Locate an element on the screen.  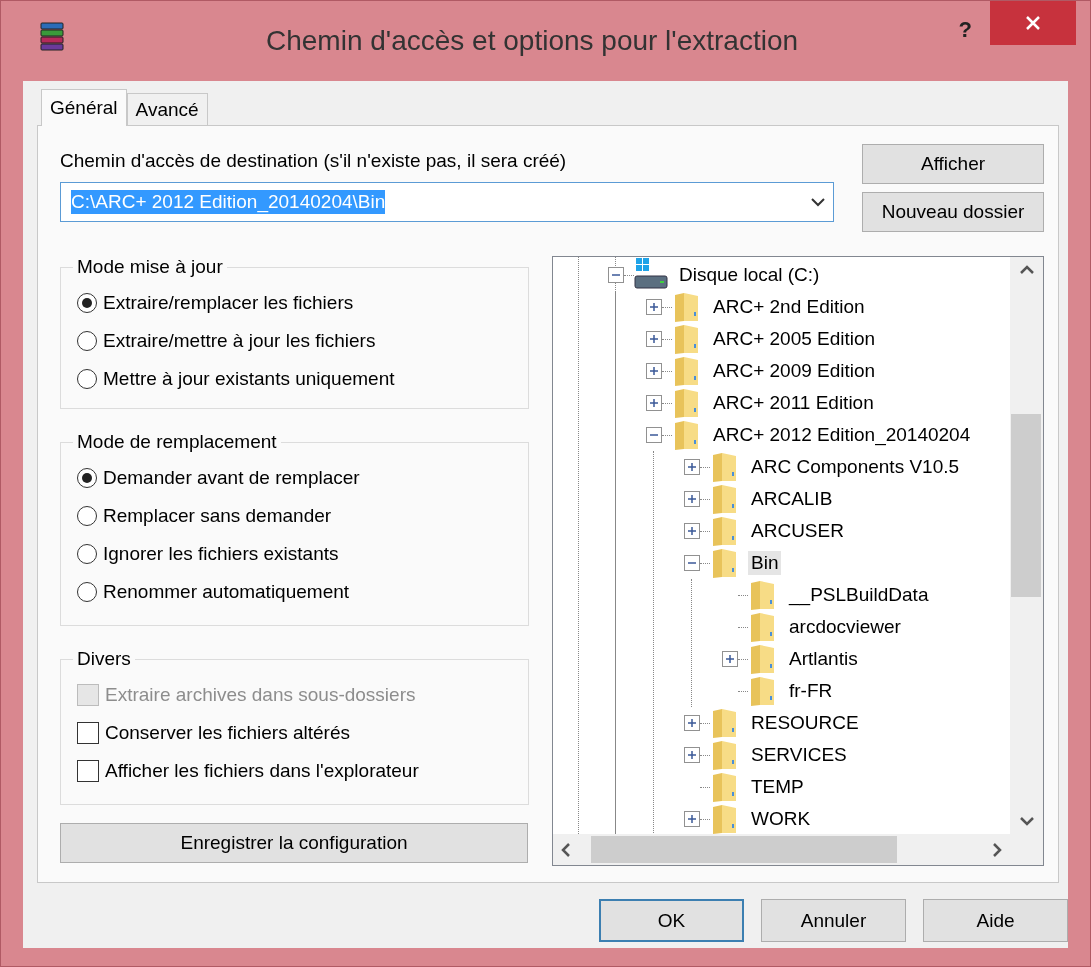
books-icon is located at coordinates (52, 36).